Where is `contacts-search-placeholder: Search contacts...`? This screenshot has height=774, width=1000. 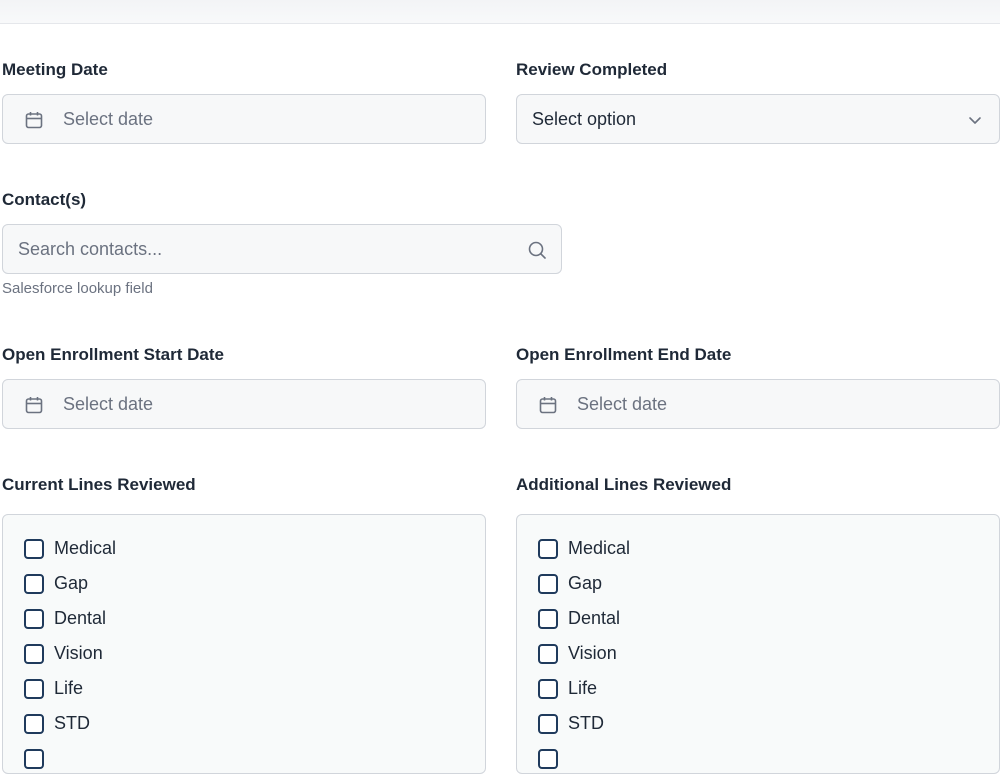 contacts-search-placeholder: Search contacts... is located at coordinates (90, 249).